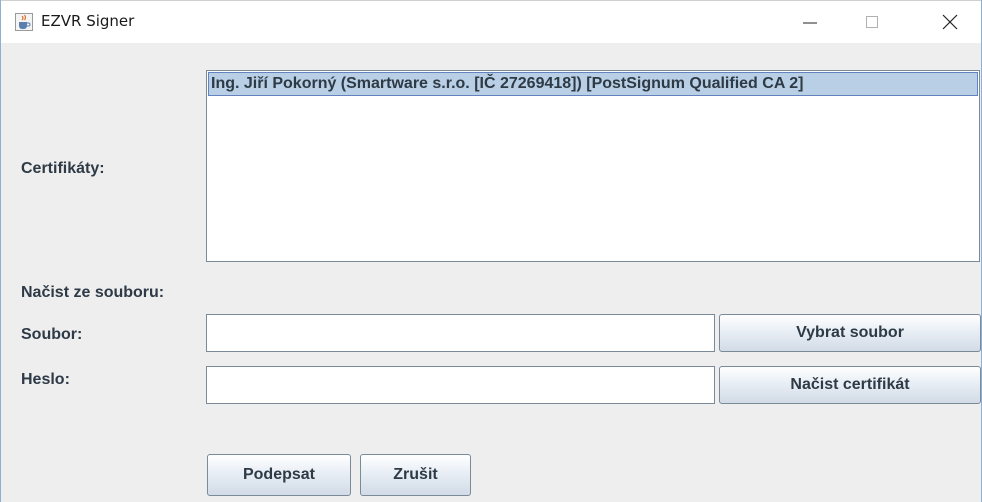  I want to click on minimize-button, so click(810, 22).